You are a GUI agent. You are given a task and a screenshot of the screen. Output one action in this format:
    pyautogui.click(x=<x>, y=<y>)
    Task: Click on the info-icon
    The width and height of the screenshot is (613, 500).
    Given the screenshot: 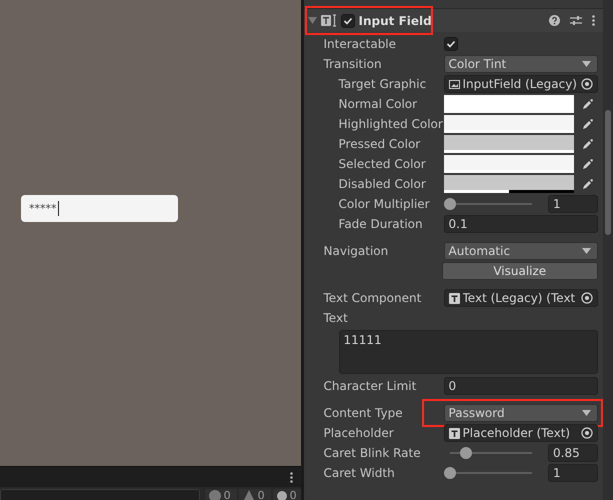 What is the action you would take?
    pyautogui.click(x=214, y=495)
    